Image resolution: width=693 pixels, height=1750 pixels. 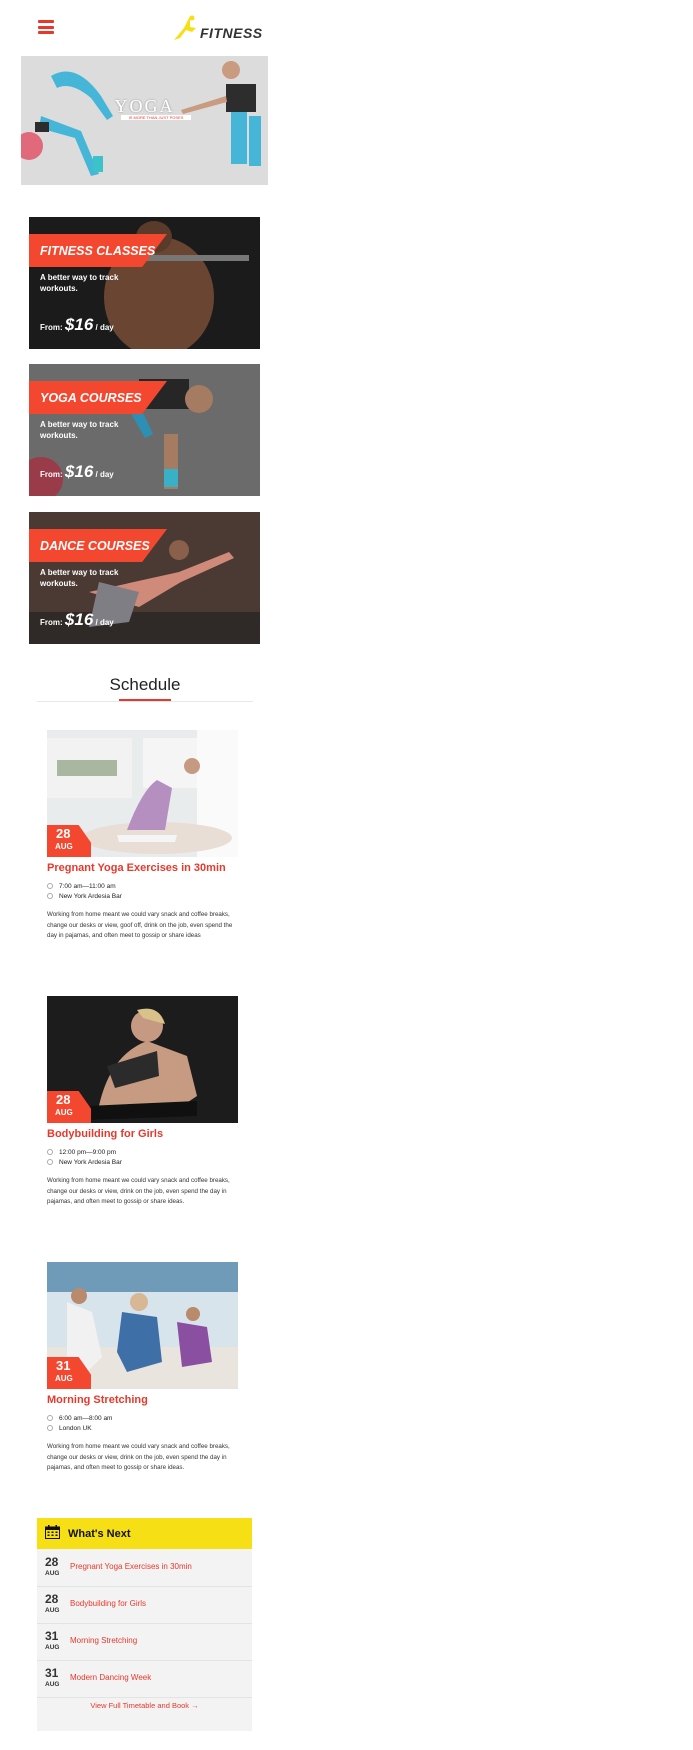 I want to click on runner-logo-icon, so click(x=185, y=27).